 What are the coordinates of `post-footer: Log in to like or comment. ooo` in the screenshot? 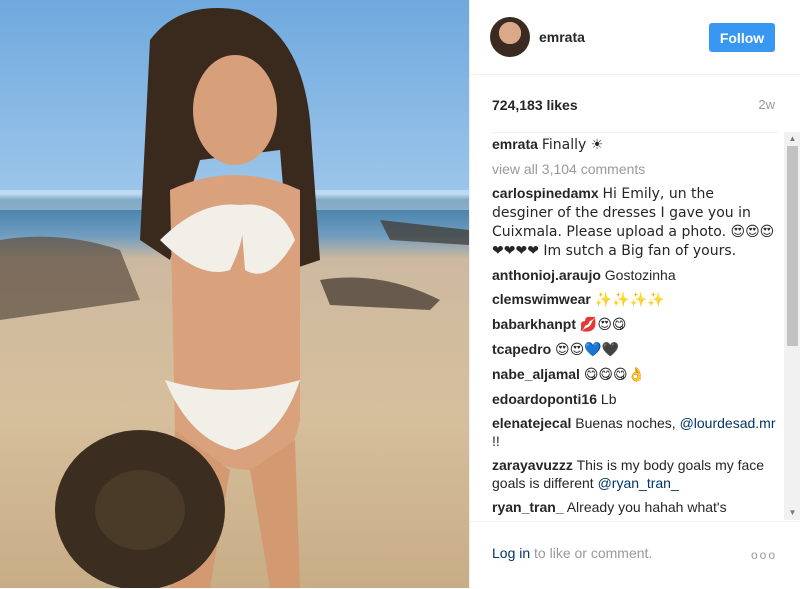 It's located at (635, 555).